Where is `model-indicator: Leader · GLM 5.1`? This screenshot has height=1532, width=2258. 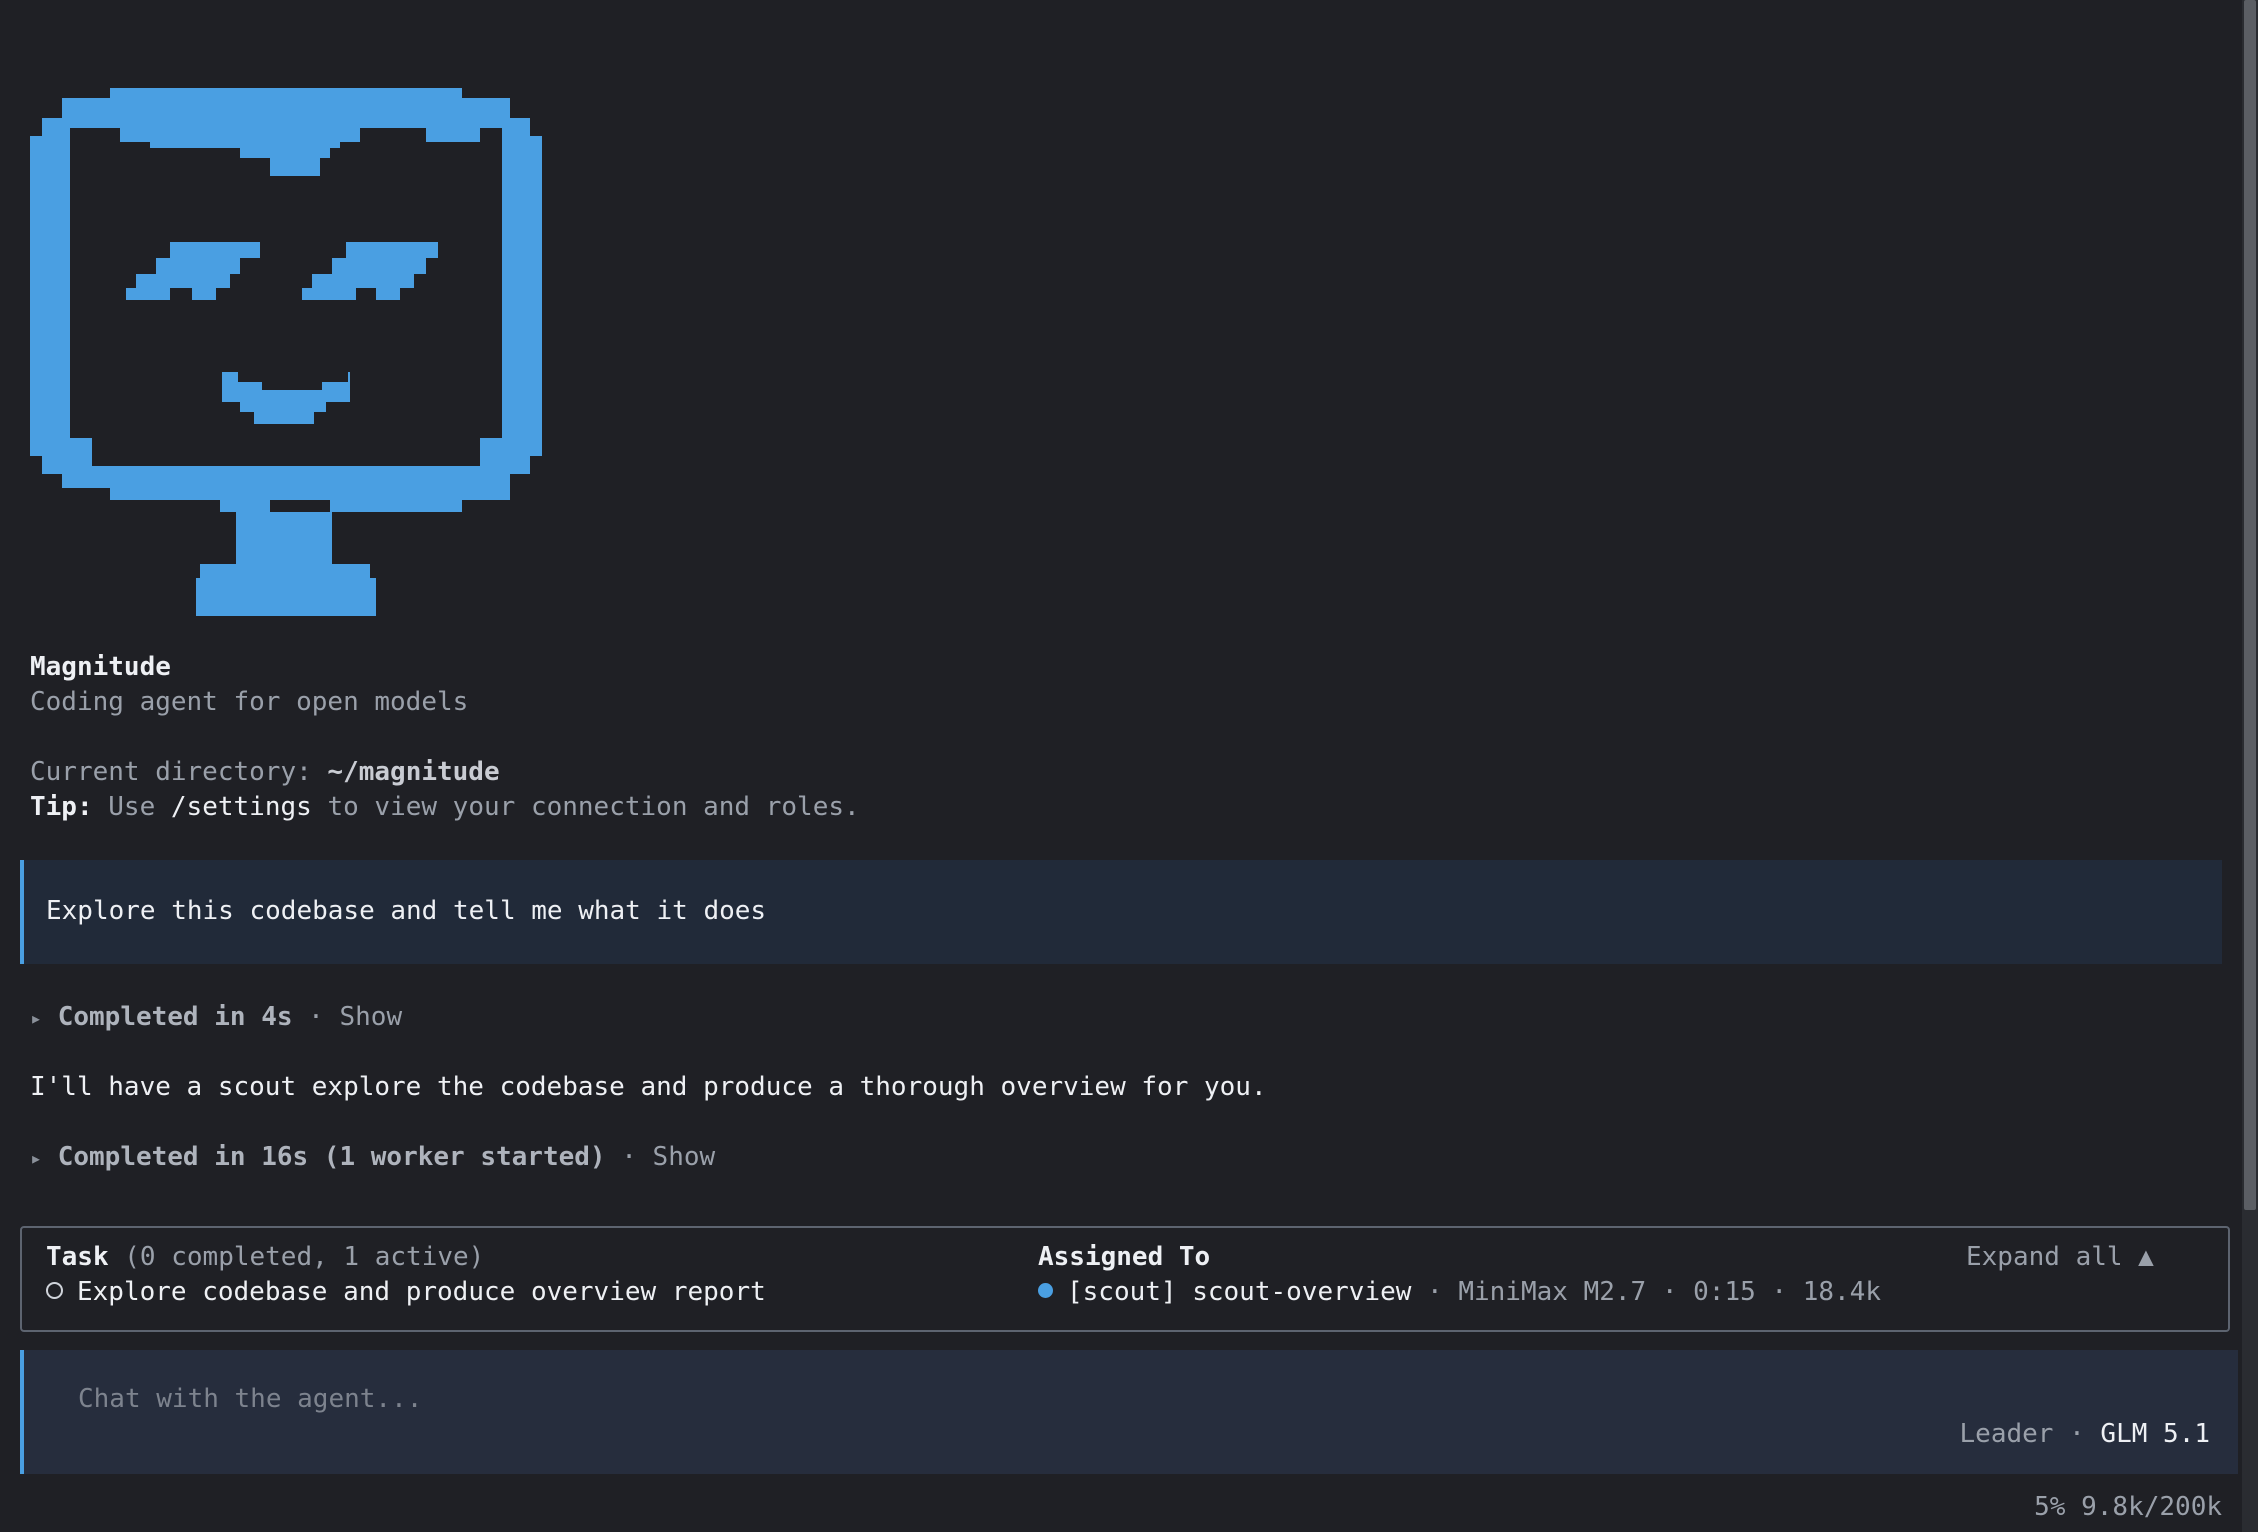
model-indicator: Leader · GLM 5.1 is located at coordinates (2085, 1434).